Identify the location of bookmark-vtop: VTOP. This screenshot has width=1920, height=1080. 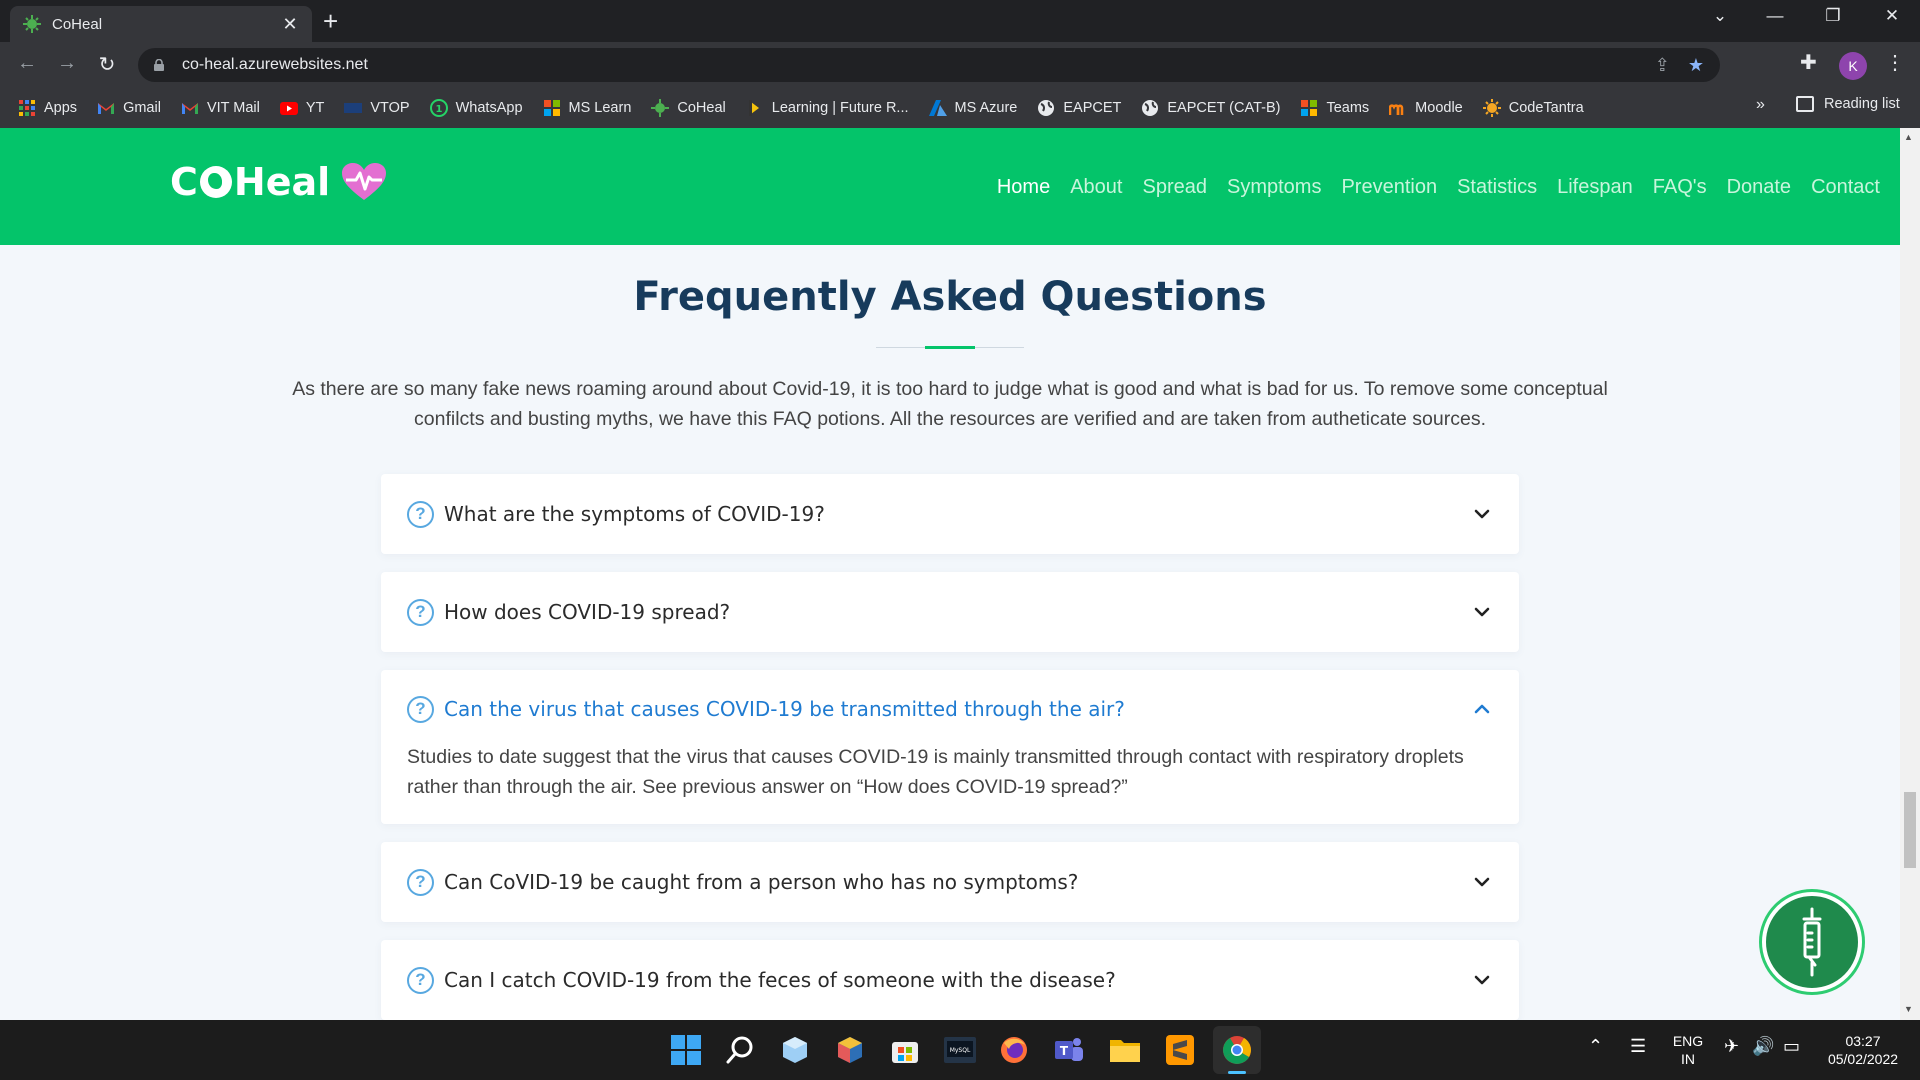
(377, 108).